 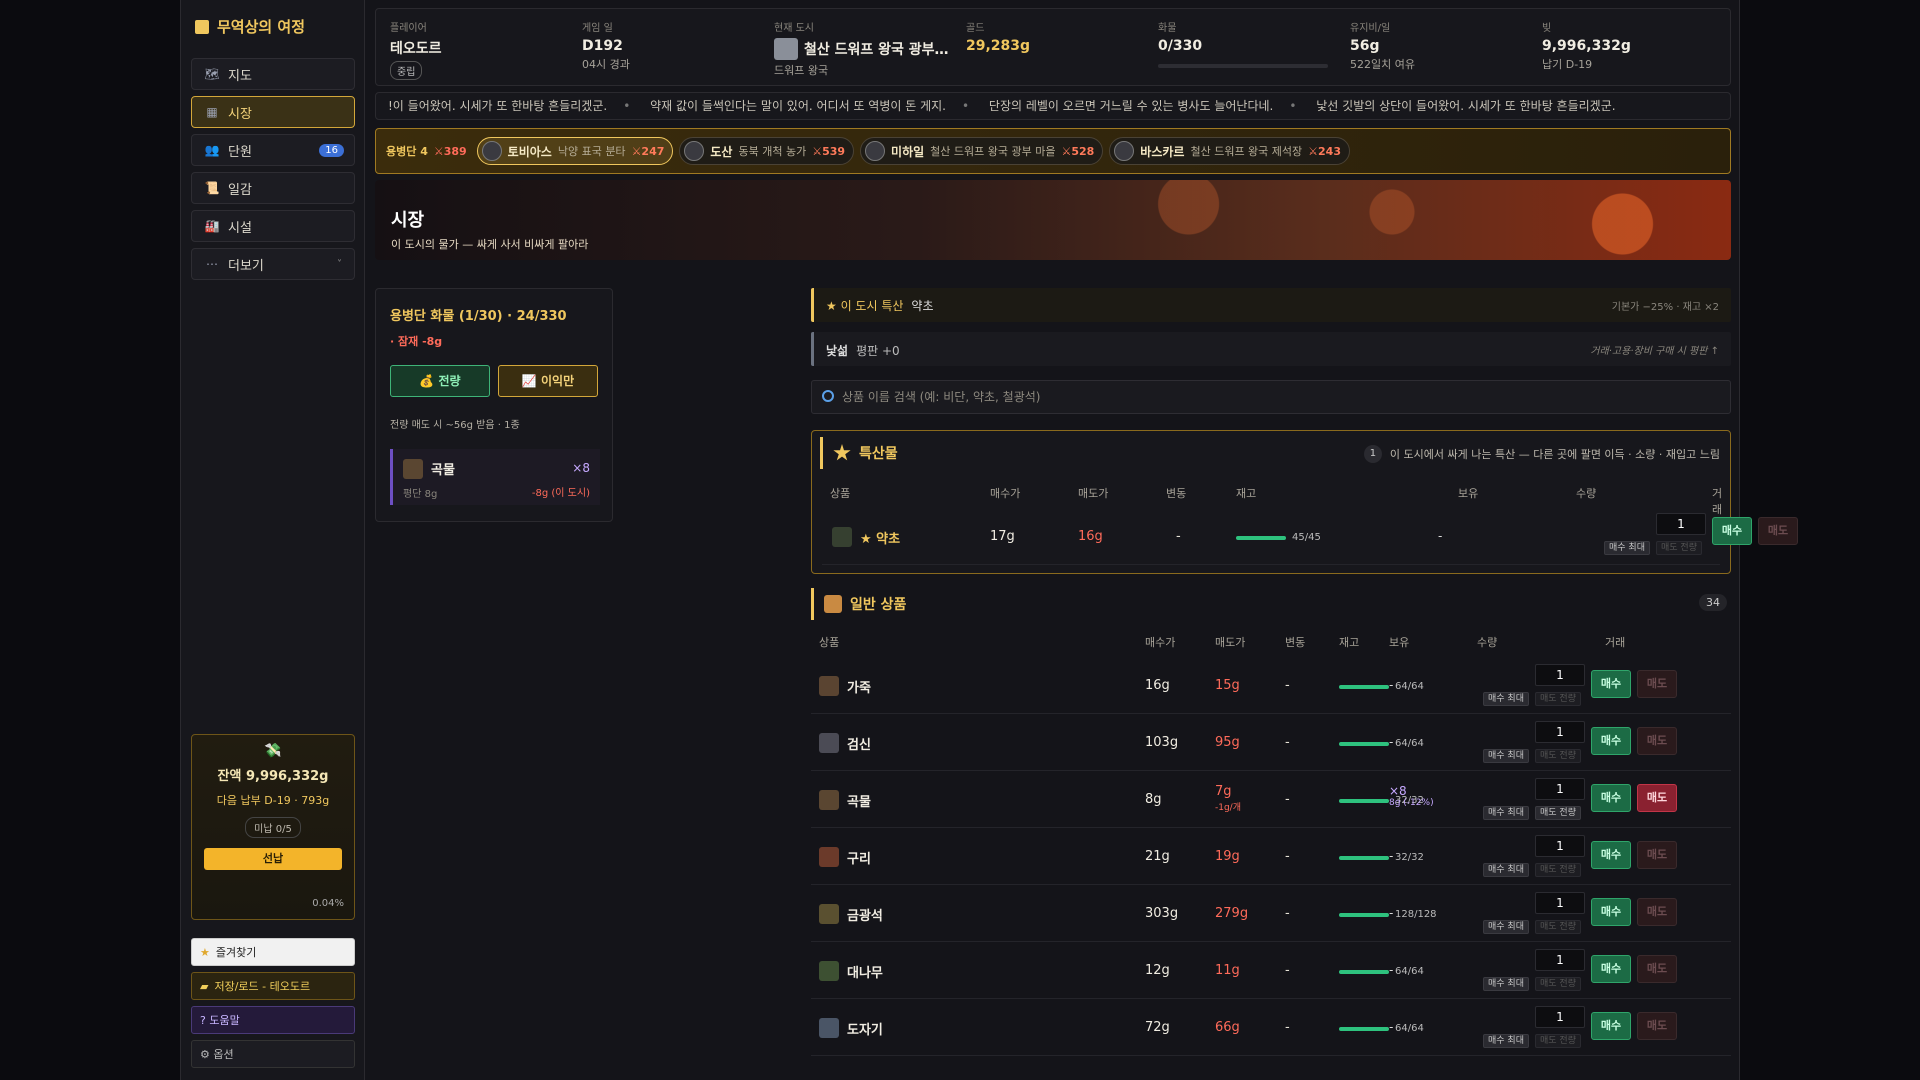 I want to click on mercenary-chip: 바스카르 철산 드워프 왕국 제석장 ⚔243, so click(x=1229, y=151).